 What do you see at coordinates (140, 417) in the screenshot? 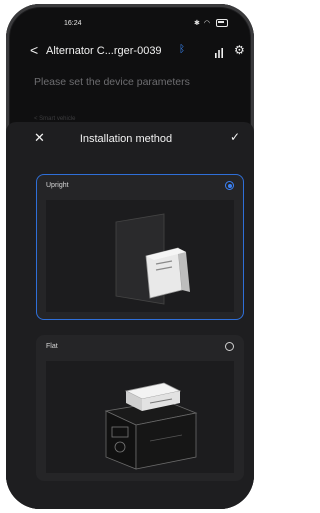
I see `flat-illustration` at bounding box center [140, 417].